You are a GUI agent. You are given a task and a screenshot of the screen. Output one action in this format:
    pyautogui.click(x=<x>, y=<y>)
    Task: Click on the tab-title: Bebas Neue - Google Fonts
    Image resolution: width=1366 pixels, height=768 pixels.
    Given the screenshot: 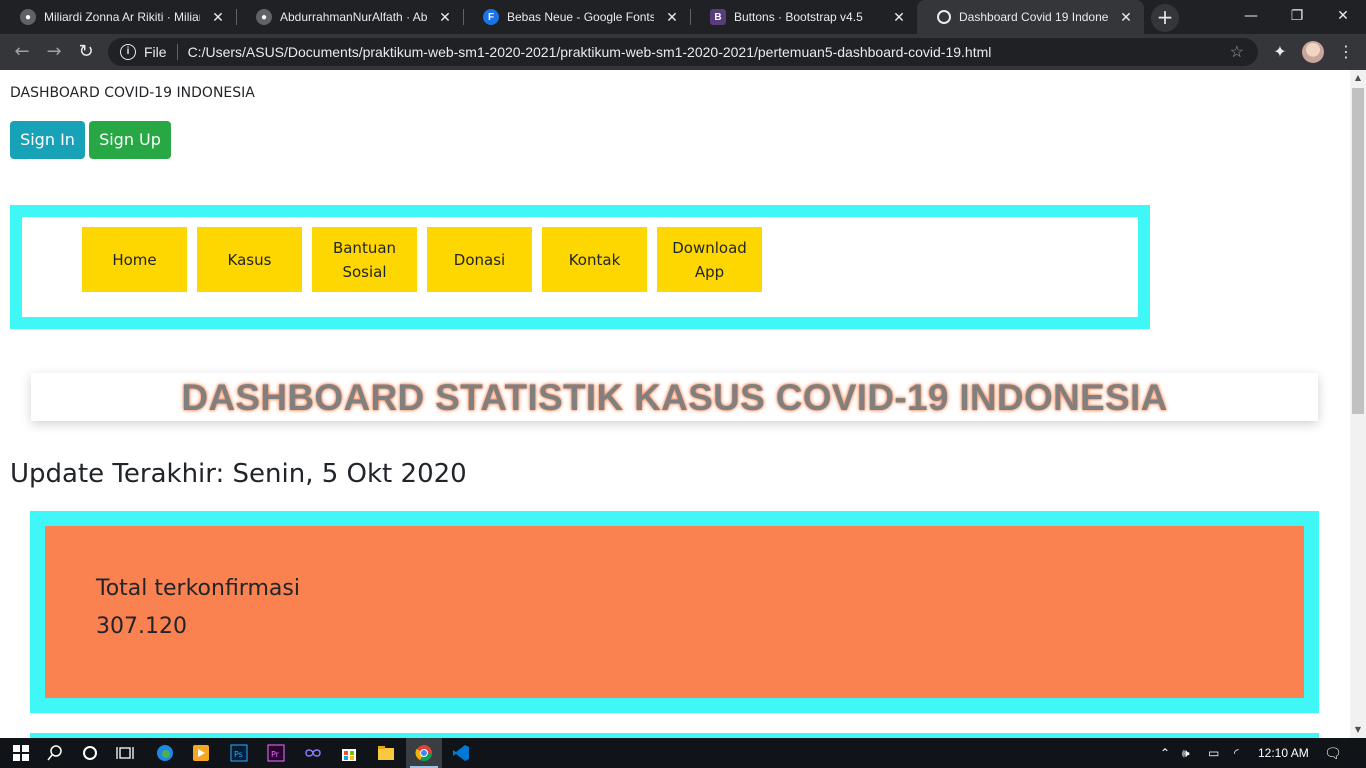 What is the action you would take?
    pyautogui.click(x=580, y=17)
    